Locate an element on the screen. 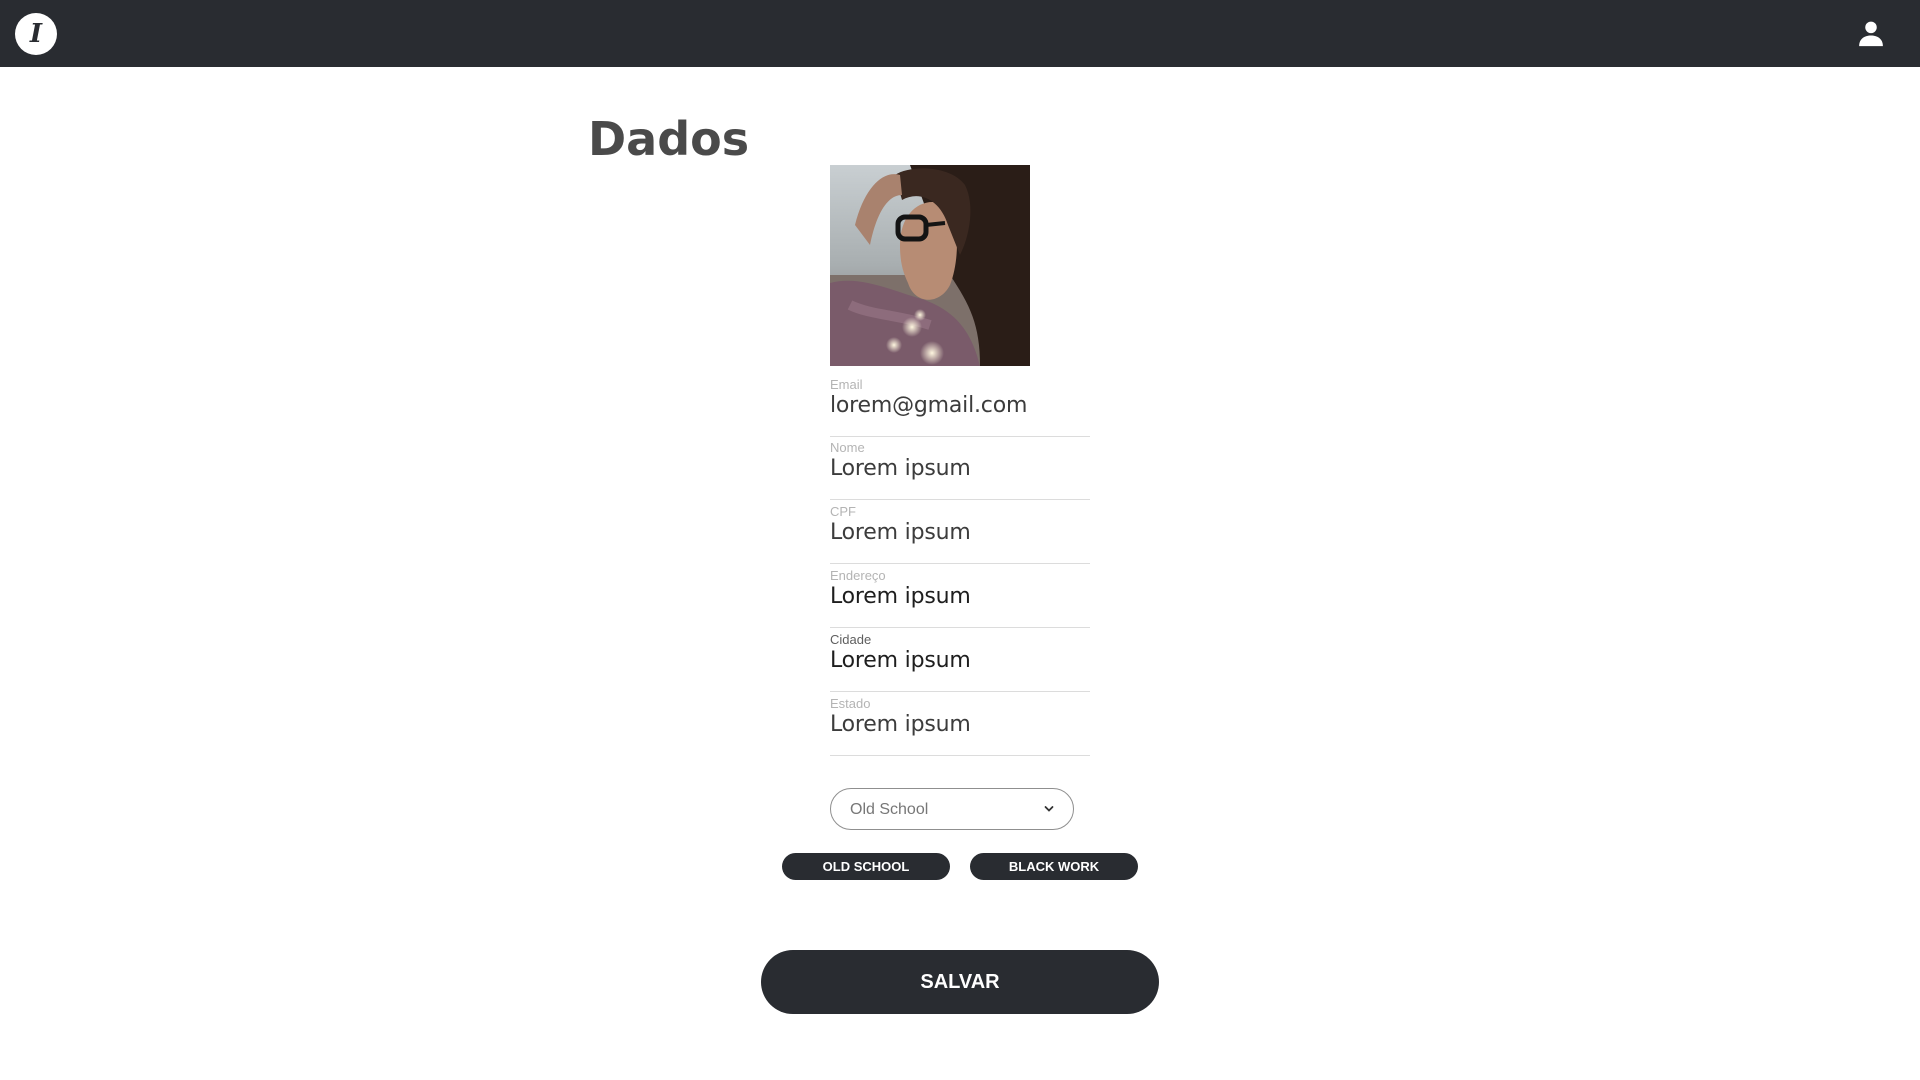 The width and height of the screenshot is (1920, 1080). tag-black-work: BLACK WORK is located at coordinates (1054, 866).